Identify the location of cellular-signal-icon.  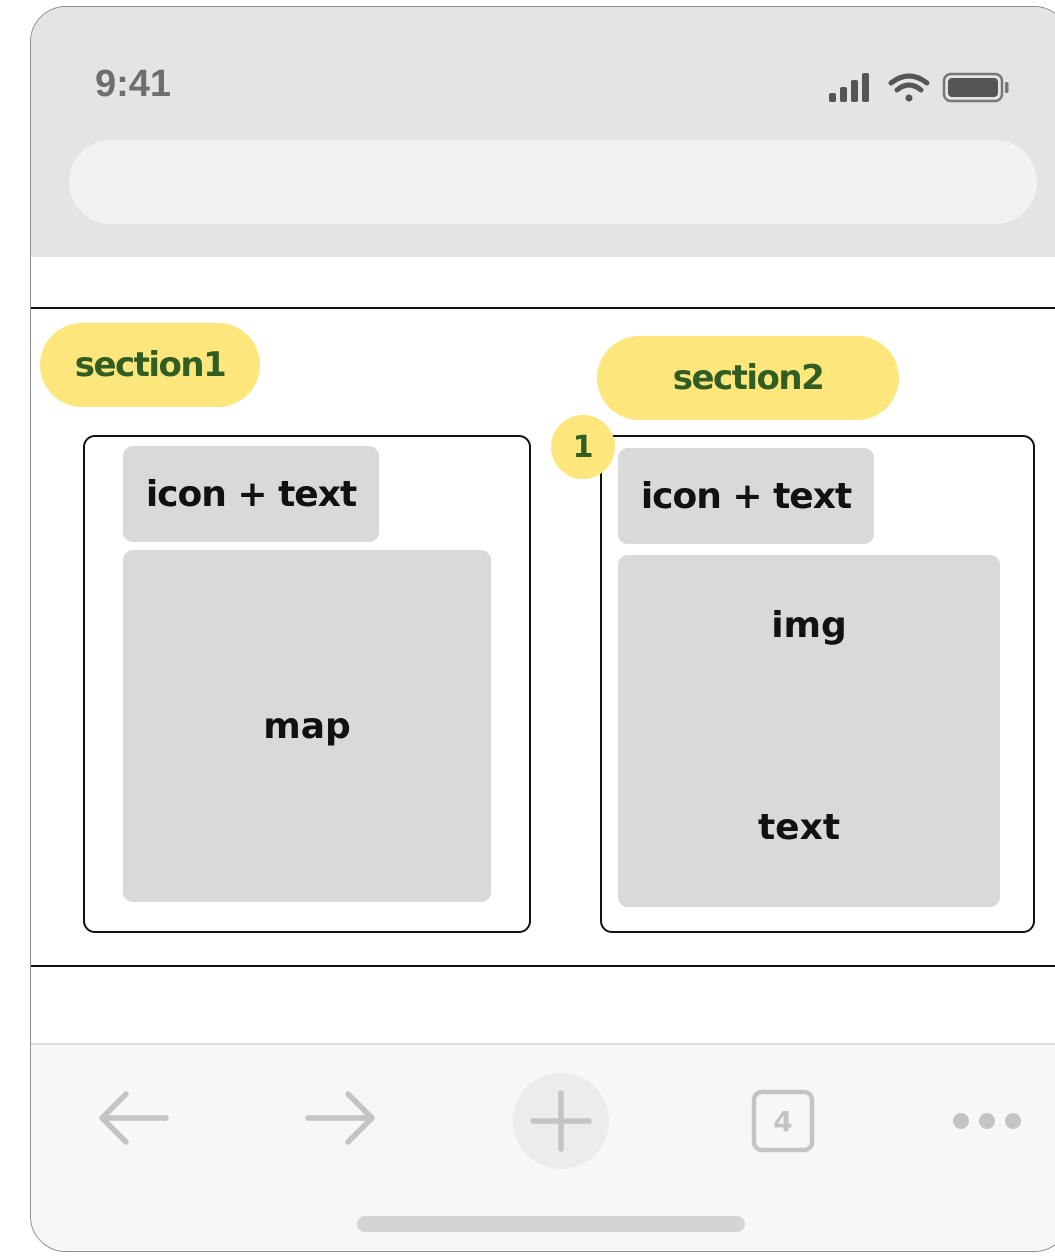
(849, 87).